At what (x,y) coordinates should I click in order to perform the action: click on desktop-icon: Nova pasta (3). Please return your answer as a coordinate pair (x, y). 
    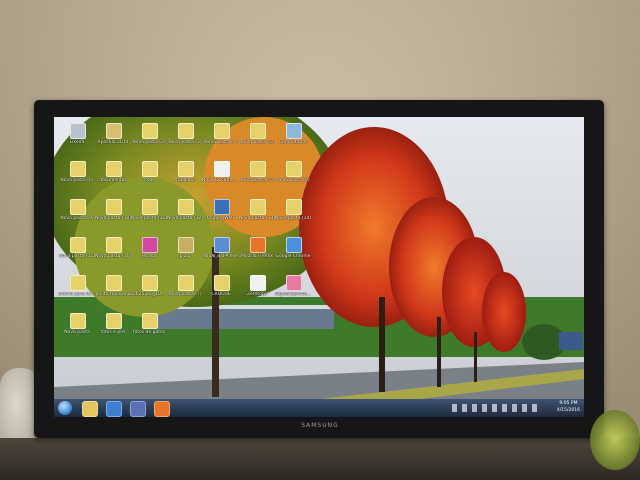
    Looking at the image, I should click on (185, 138).